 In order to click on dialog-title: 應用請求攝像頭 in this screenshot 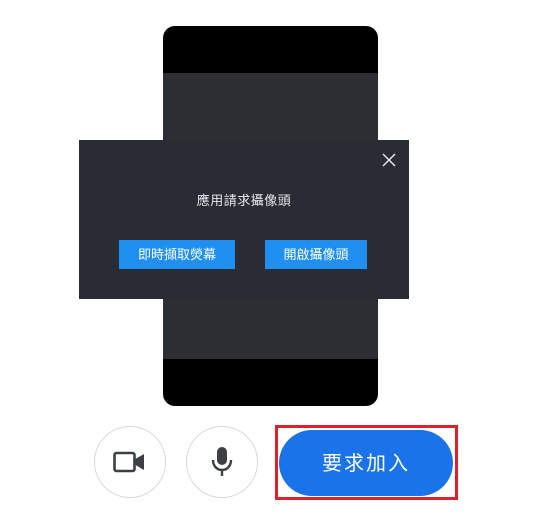, I will do `click(244, 201)`.